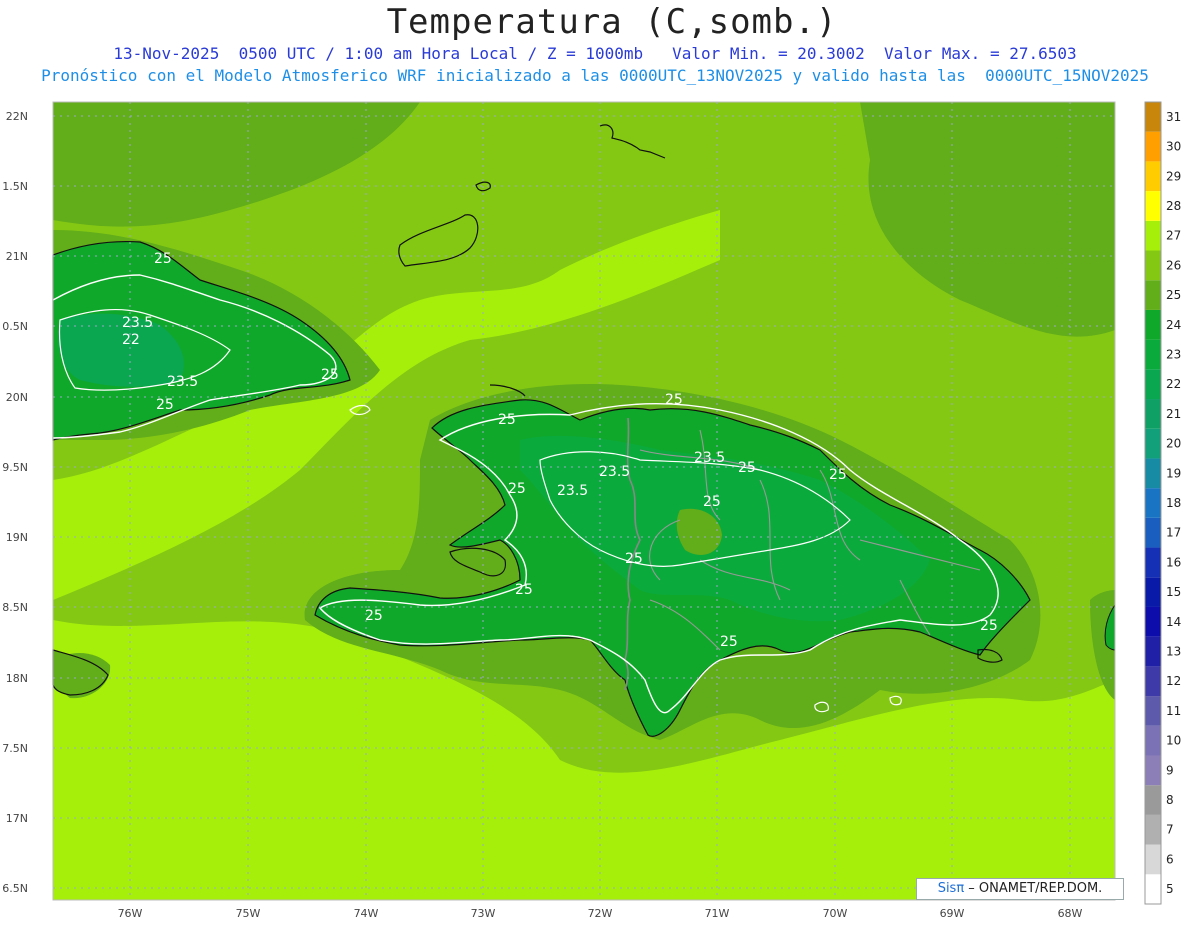 This screenshot has width=1200, height=927. What do you see at coordinates (1173, 295) in the screenshot?
I see `colorbar-label: 25` at bounding box center [1173, 295].